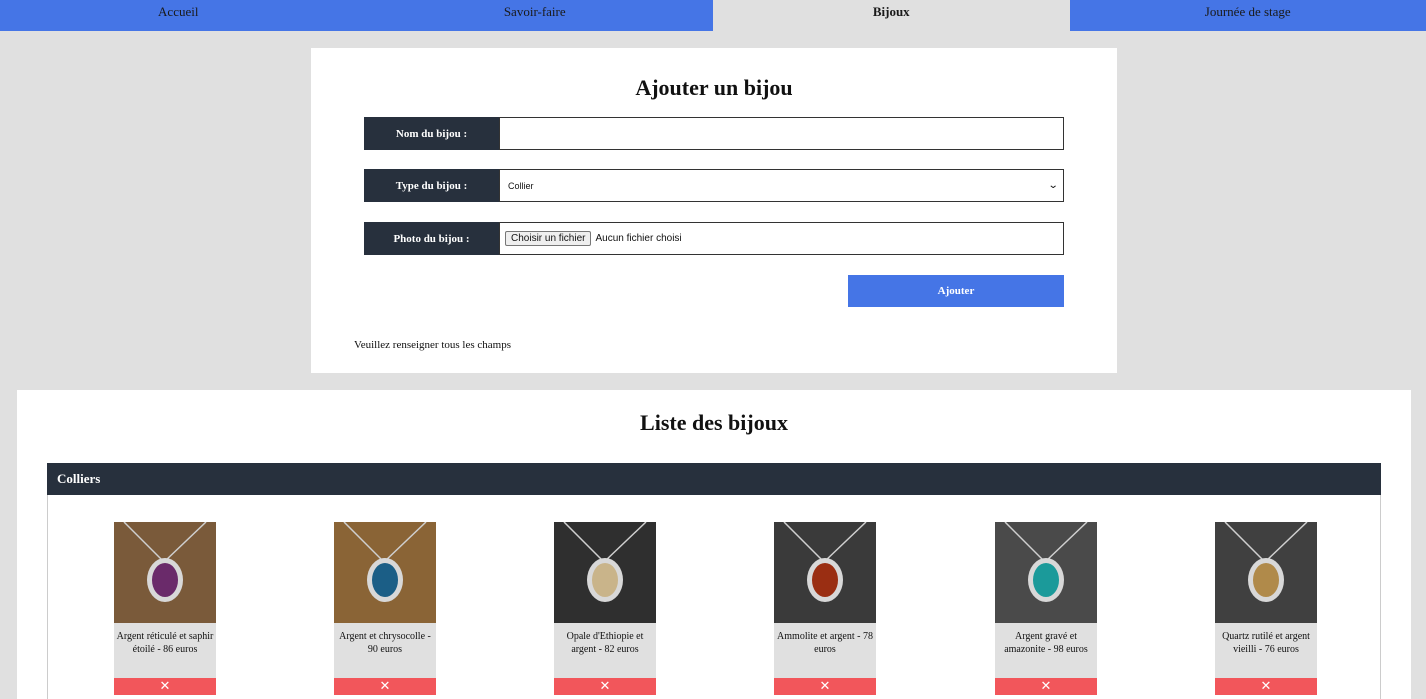 This screenshot has height=699, width=1426. I want to click on chevron-down-icon: ⌄, so click(1053, 185).